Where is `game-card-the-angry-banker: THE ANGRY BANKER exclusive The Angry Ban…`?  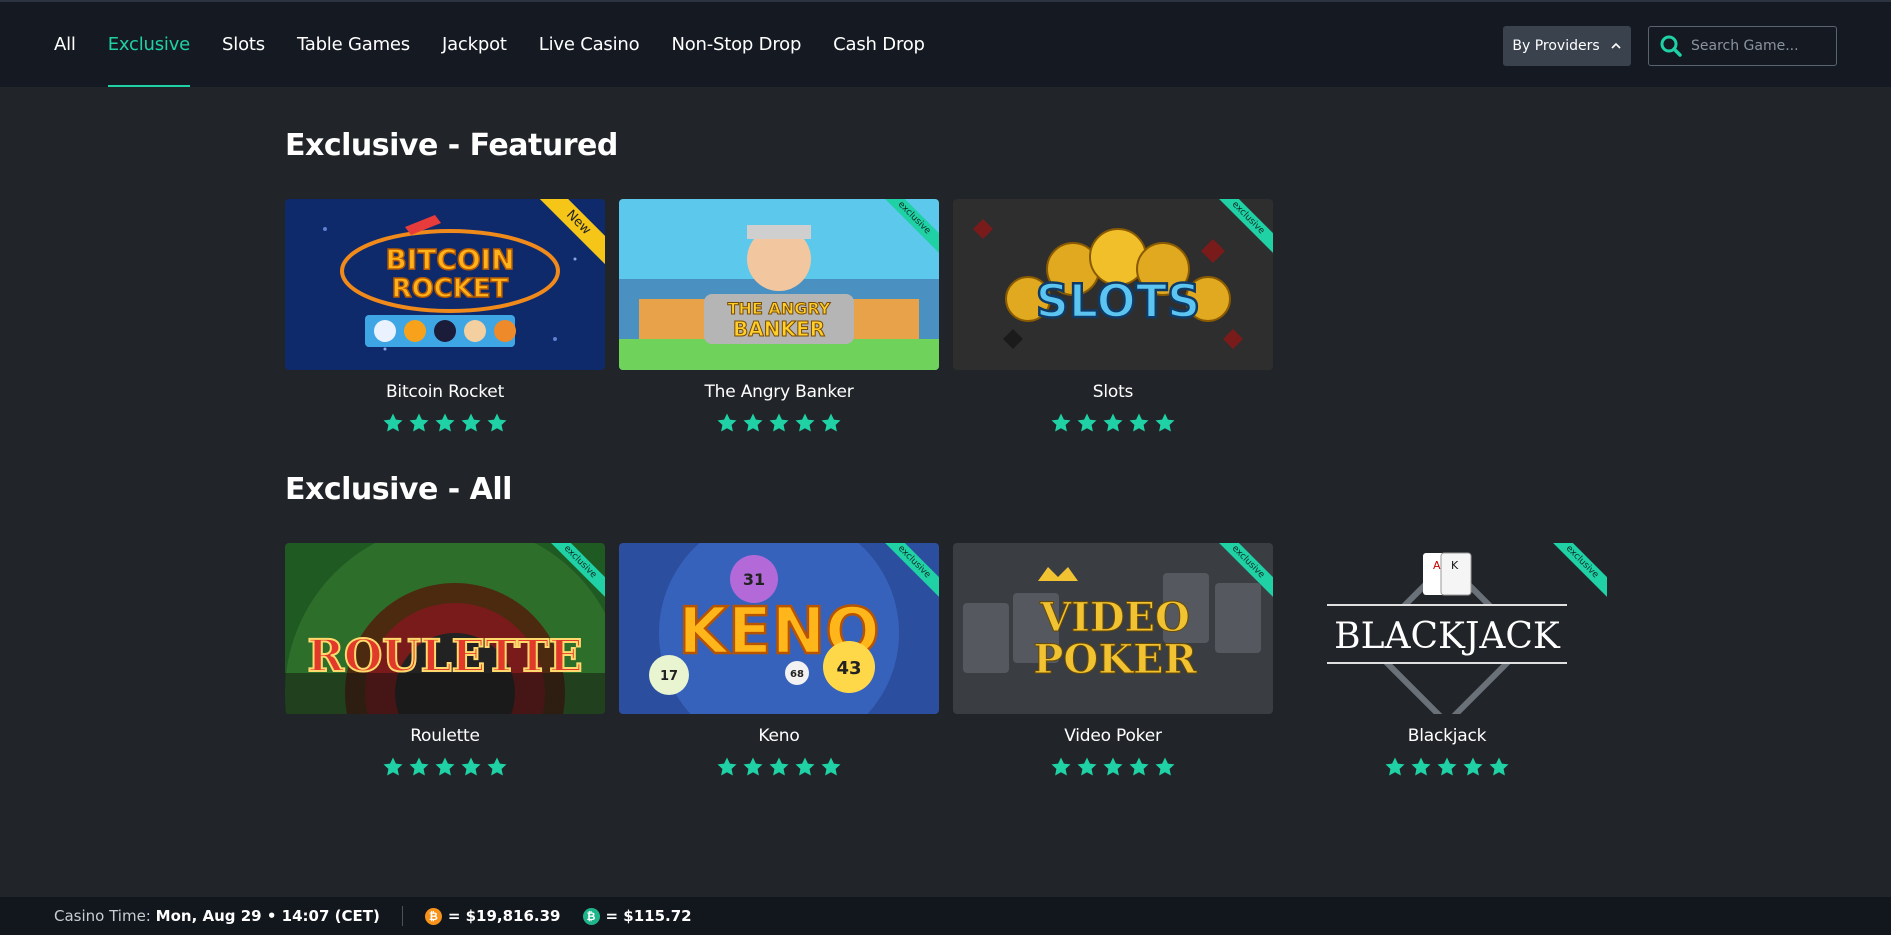
game-card-the-angry-banker: THE ANGRY BANKER exclusive The Angry Ban… is located at coordinates (779, 316).